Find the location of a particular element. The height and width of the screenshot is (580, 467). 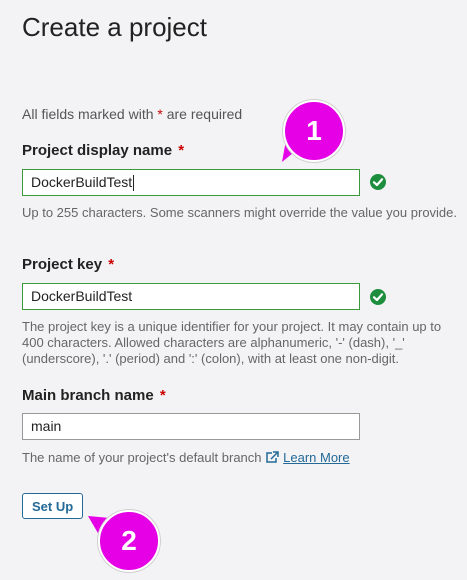

project-key-value: DockerBuildTest is located at coordinates (82, 296).